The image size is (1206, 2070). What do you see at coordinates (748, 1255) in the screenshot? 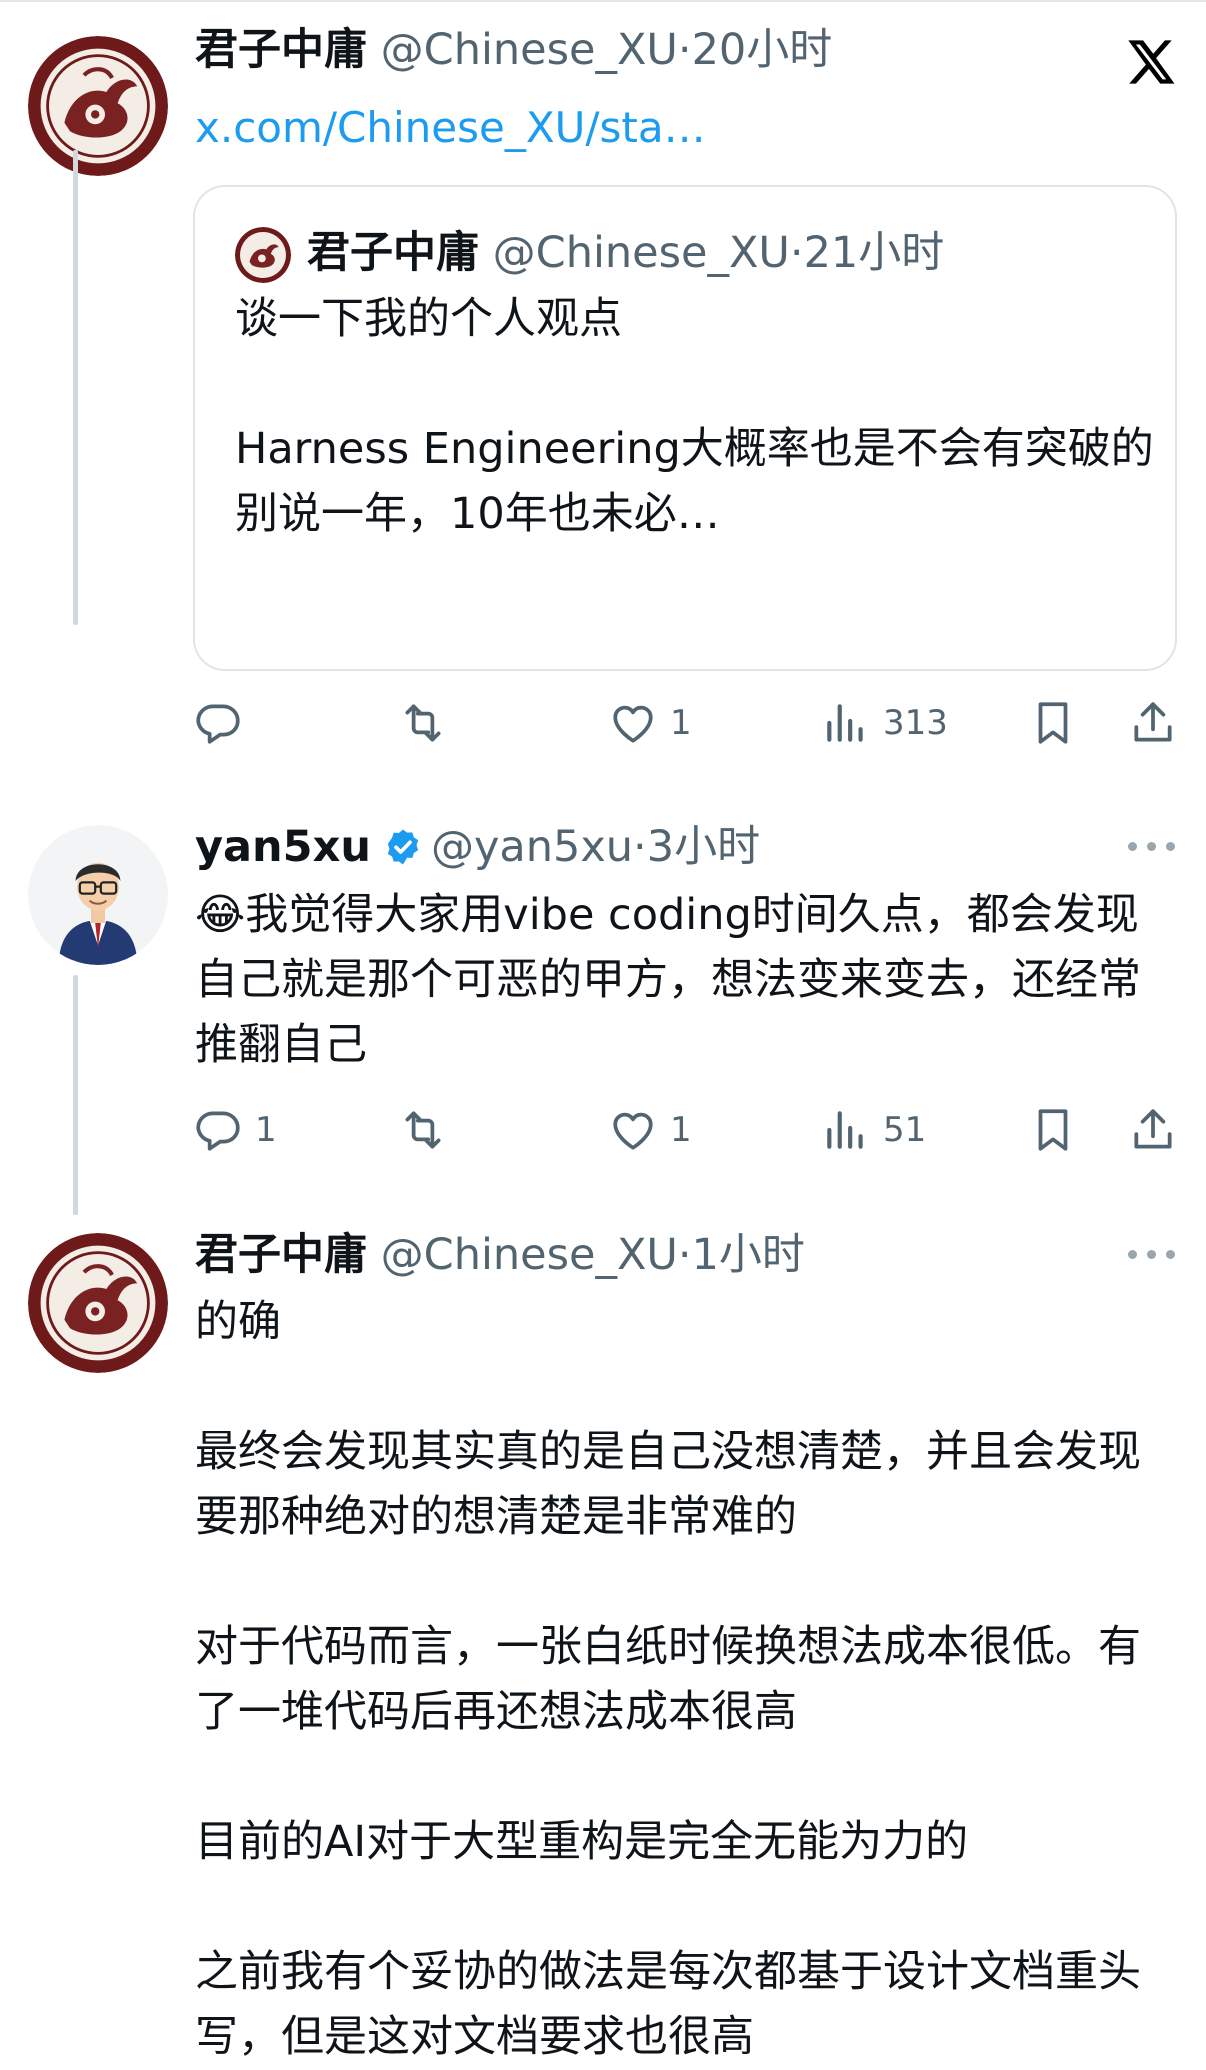
I see `timestamp: 1小时` at bounding box center [748, 1255].